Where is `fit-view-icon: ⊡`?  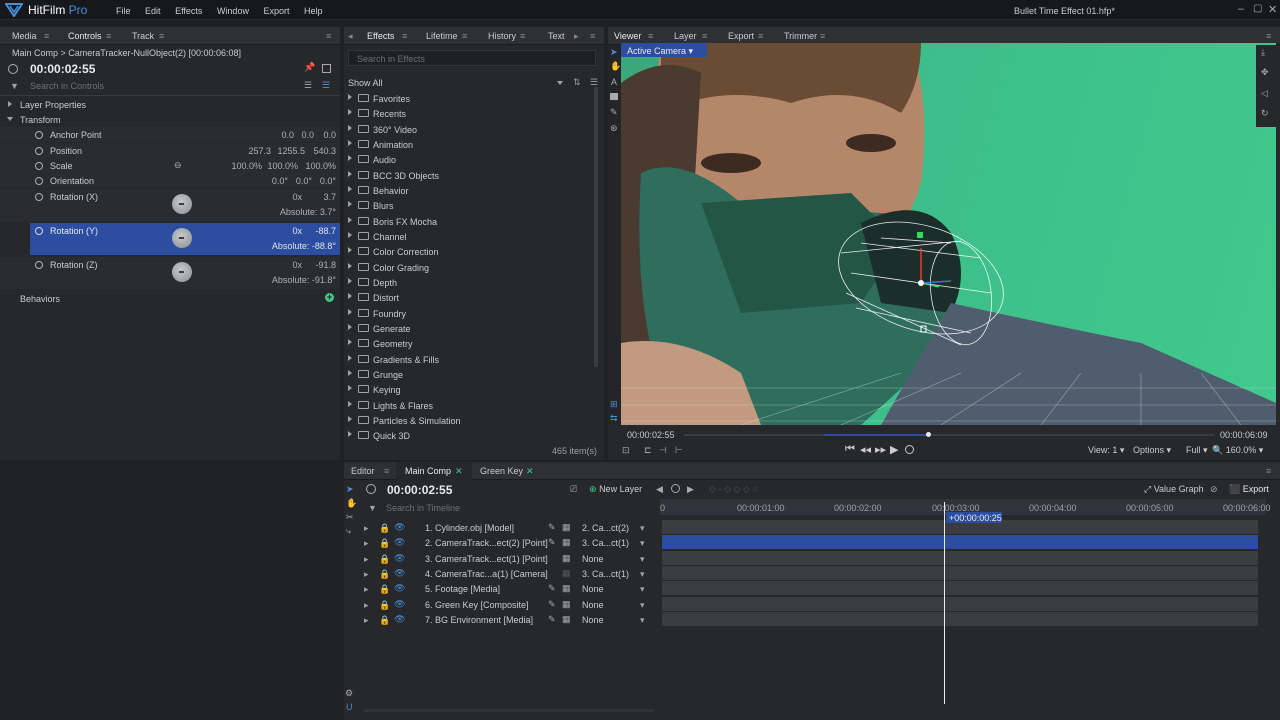
fit-view-icon: ⊡ is located at coordinates (626, 450).